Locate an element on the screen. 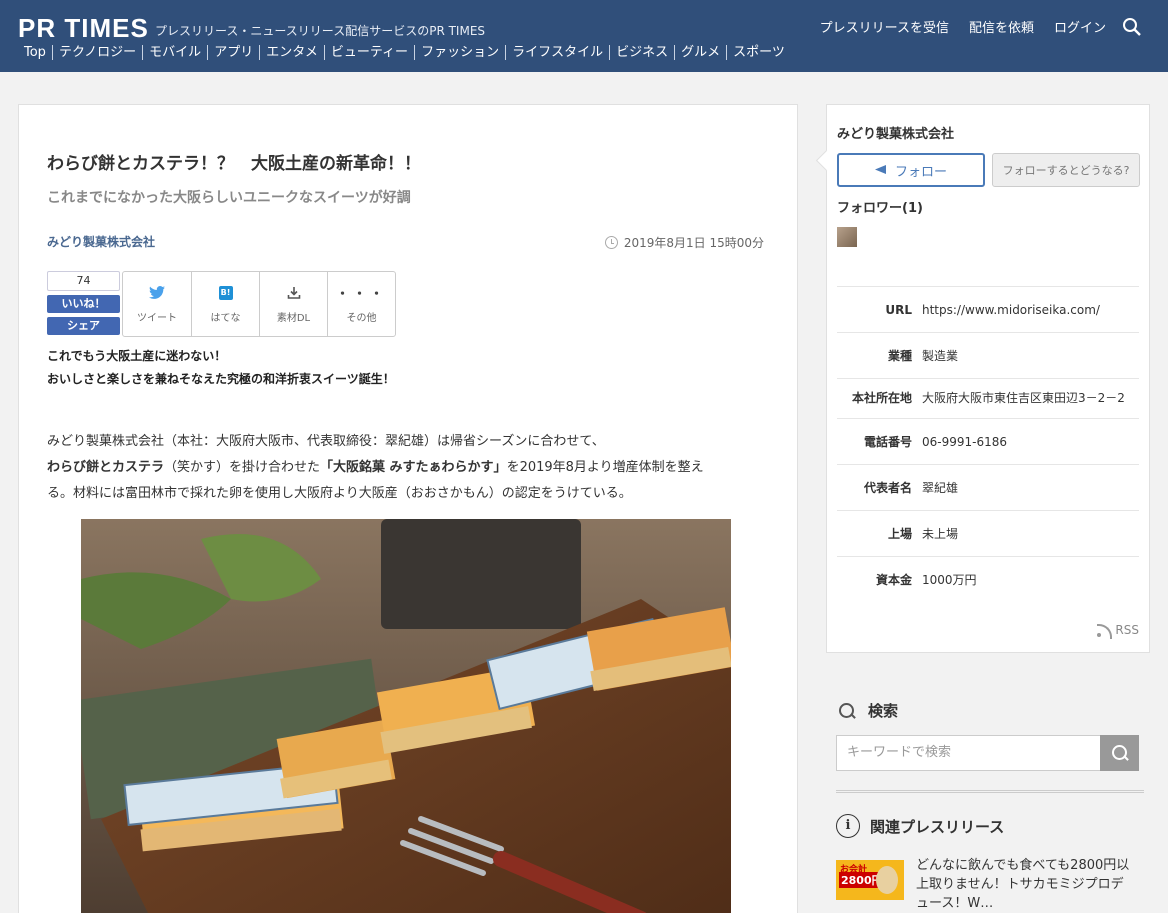 The image size is (1168, 913). company-url-link: https://www.midoriseika.com/ is located at coordinates (1030, 310).